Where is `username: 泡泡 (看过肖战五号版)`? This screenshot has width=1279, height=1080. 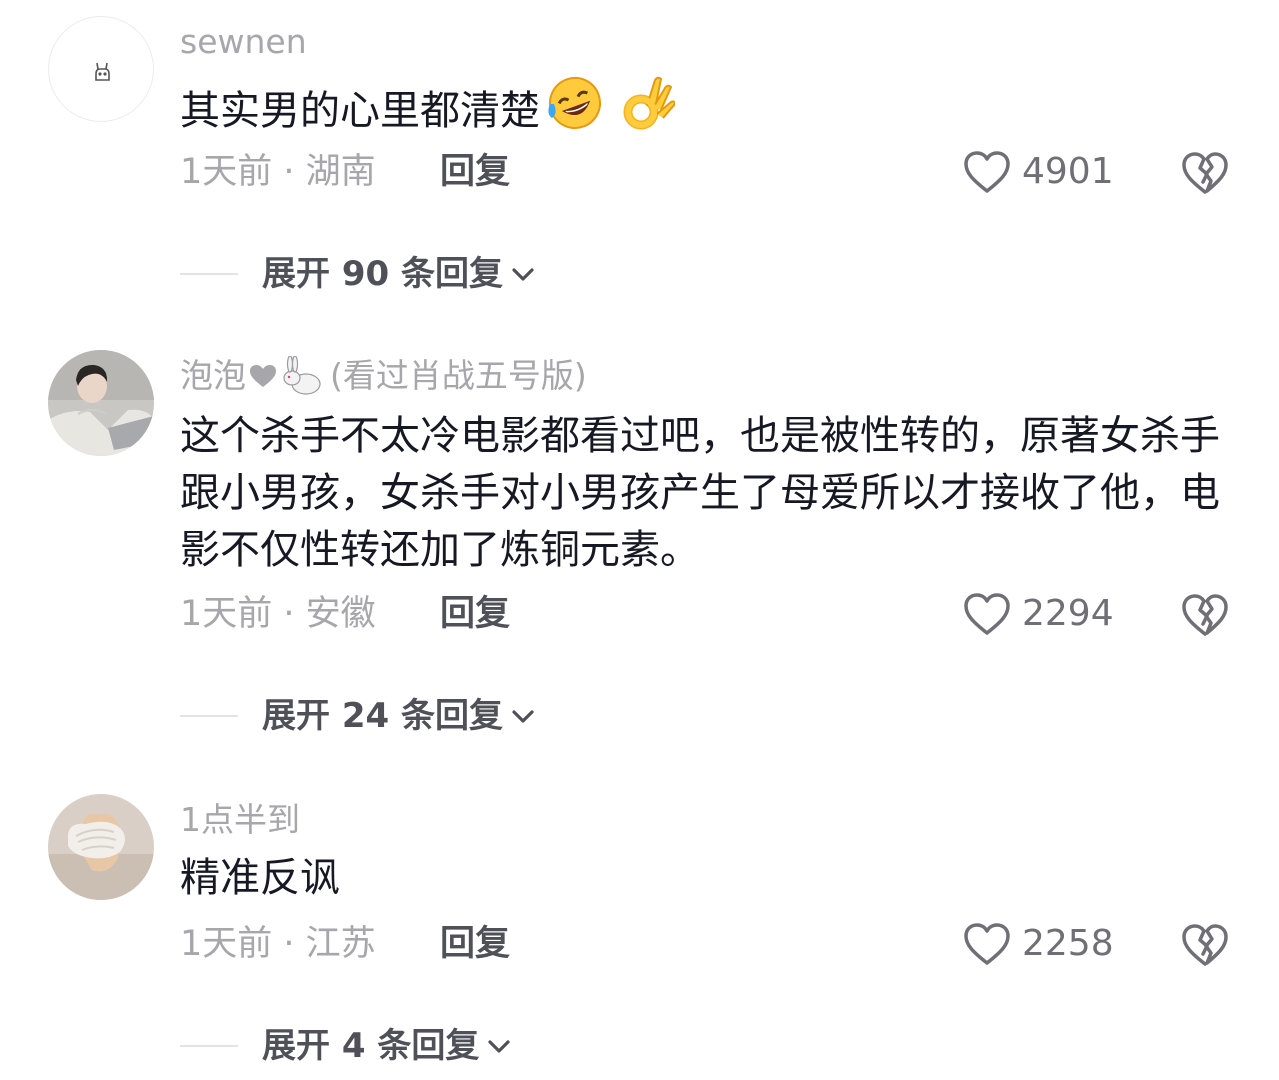
username: 泡泡 (看过肖战五号版) is located at coordinates (383, 376).